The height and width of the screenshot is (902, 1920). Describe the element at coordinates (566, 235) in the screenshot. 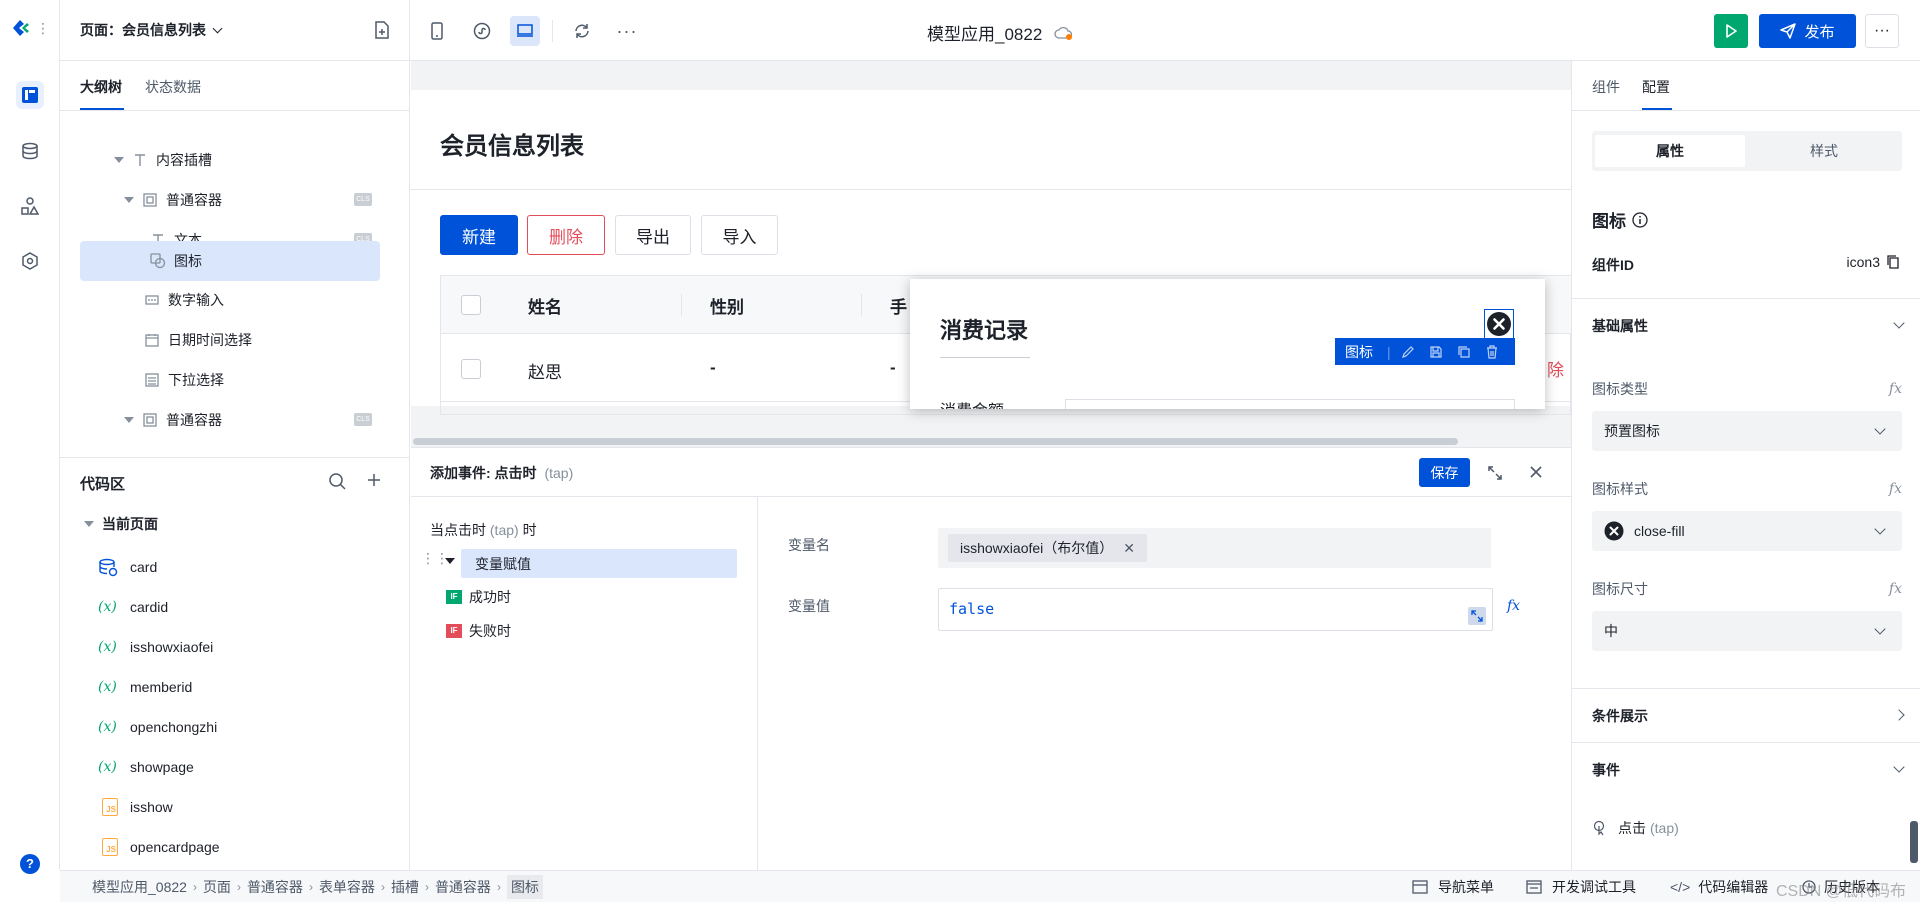

I see `delete-button: 删除` at that location.